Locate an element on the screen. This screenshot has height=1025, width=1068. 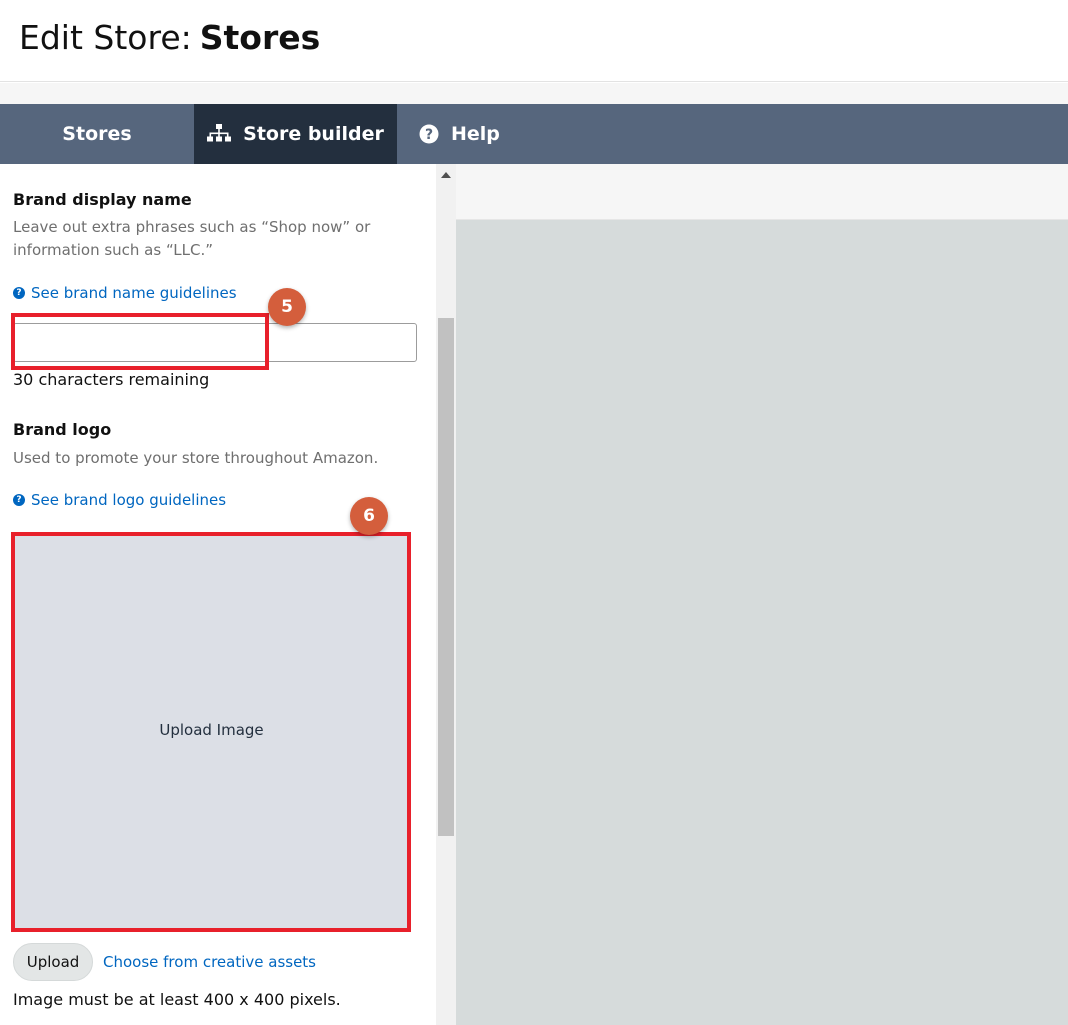
upload-button: Upload is located at coordinates (53, 962).